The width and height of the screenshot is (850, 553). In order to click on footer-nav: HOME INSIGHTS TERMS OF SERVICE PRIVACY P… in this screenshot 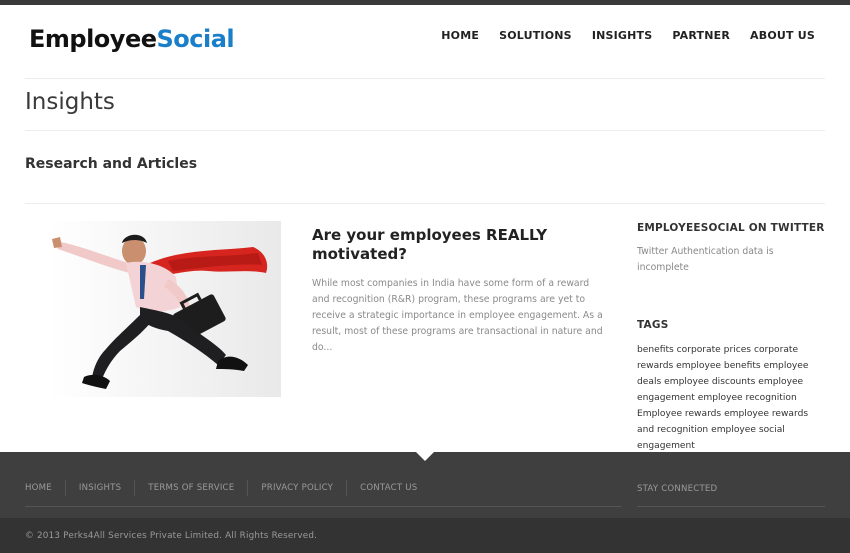, I will do `click(221, 488)`.